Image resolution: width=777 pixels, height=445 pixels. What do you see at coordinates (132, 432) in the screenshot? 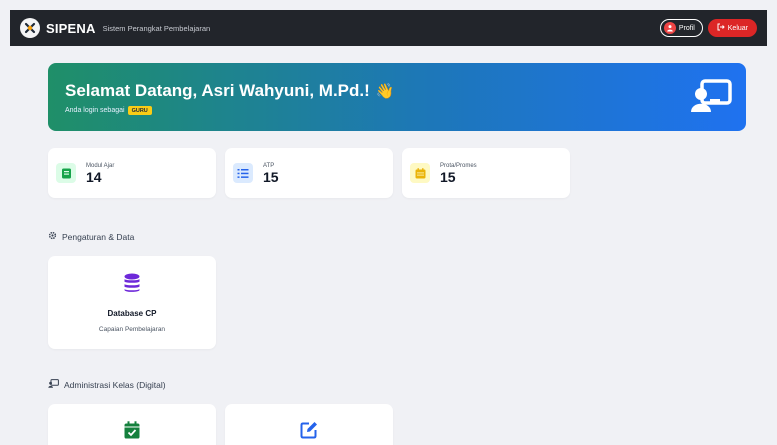
I see `calendar-check-icon` at bounding box center [132, 432].